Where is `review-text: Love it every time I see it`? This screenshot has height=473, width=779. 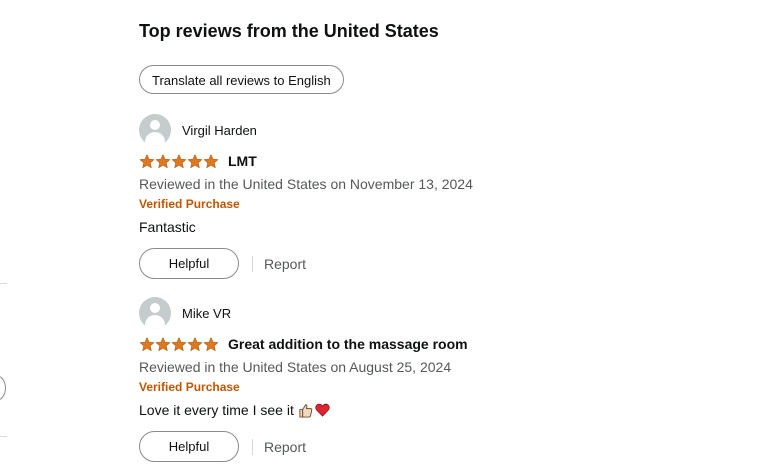 review-text: Love it every time I see it is located at coordinates (216, 410).